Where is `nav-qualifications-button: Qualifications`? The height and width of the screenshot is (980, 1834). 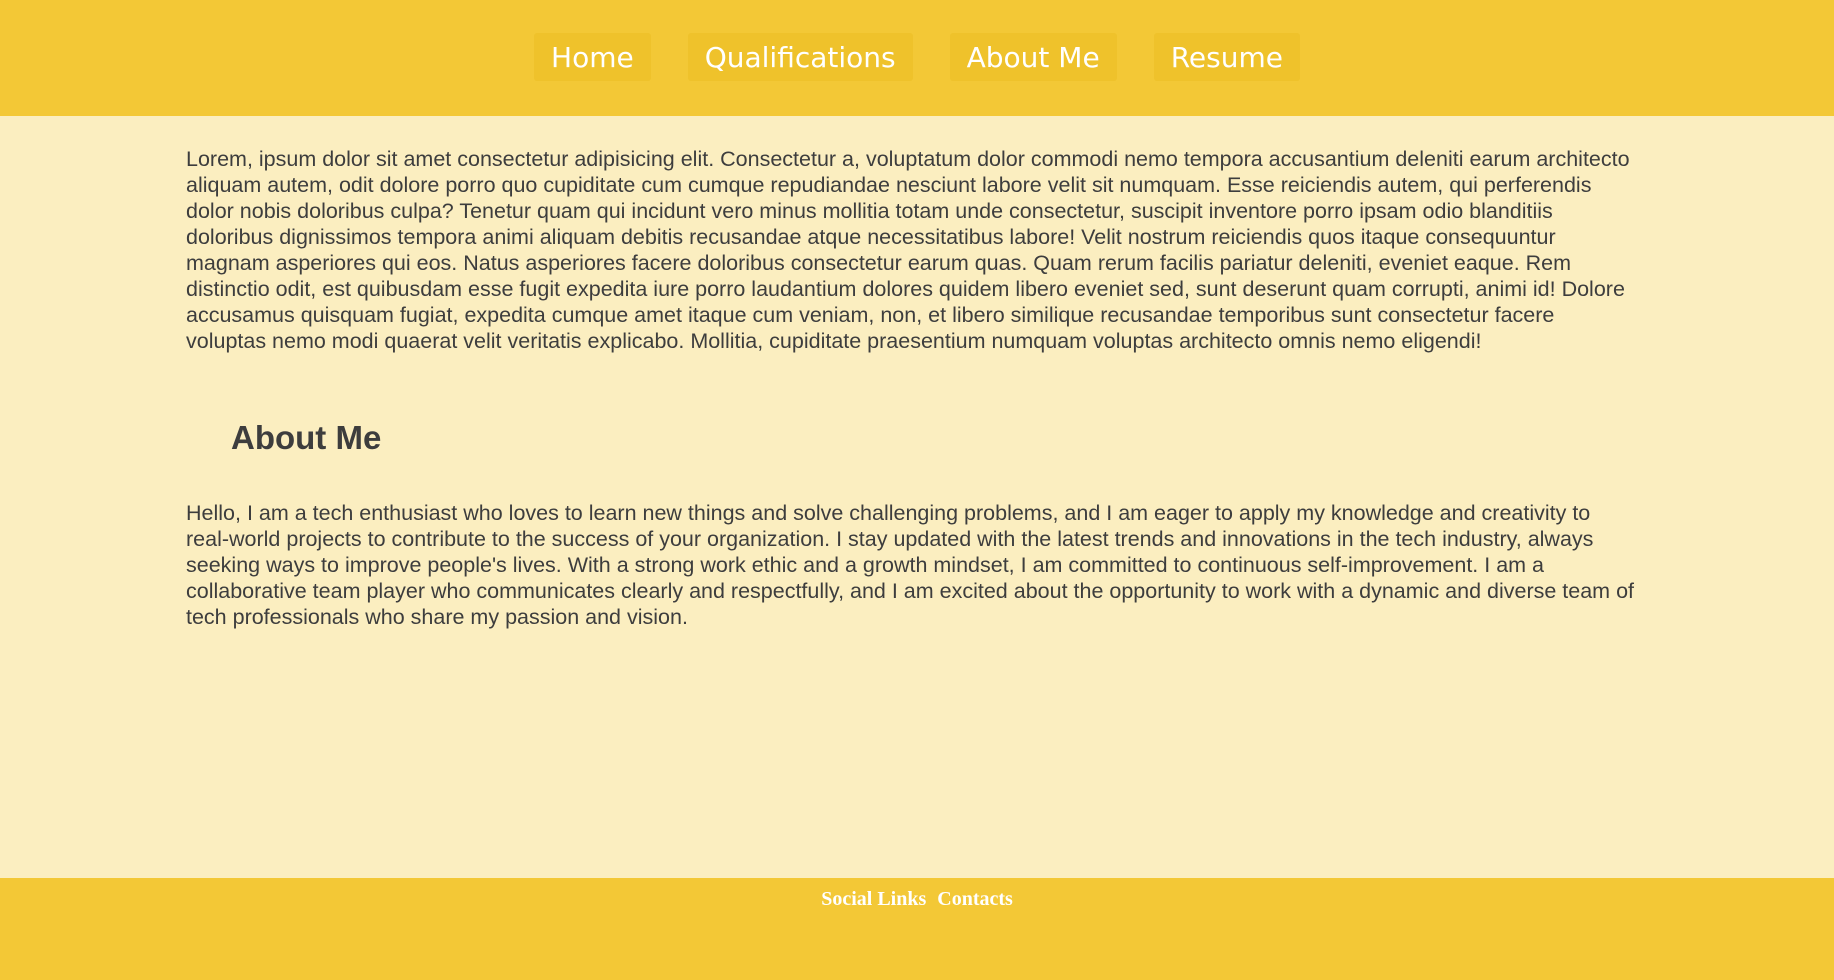 nav-qualifications-button: Qualifications is located at coordinates (800, 57).